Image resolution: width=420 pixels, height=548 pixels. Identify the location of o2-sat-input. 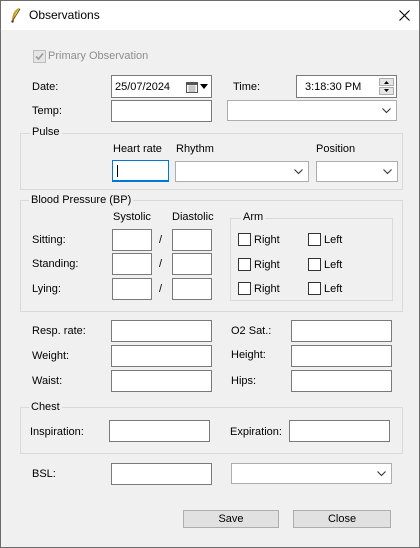
(341, 331).